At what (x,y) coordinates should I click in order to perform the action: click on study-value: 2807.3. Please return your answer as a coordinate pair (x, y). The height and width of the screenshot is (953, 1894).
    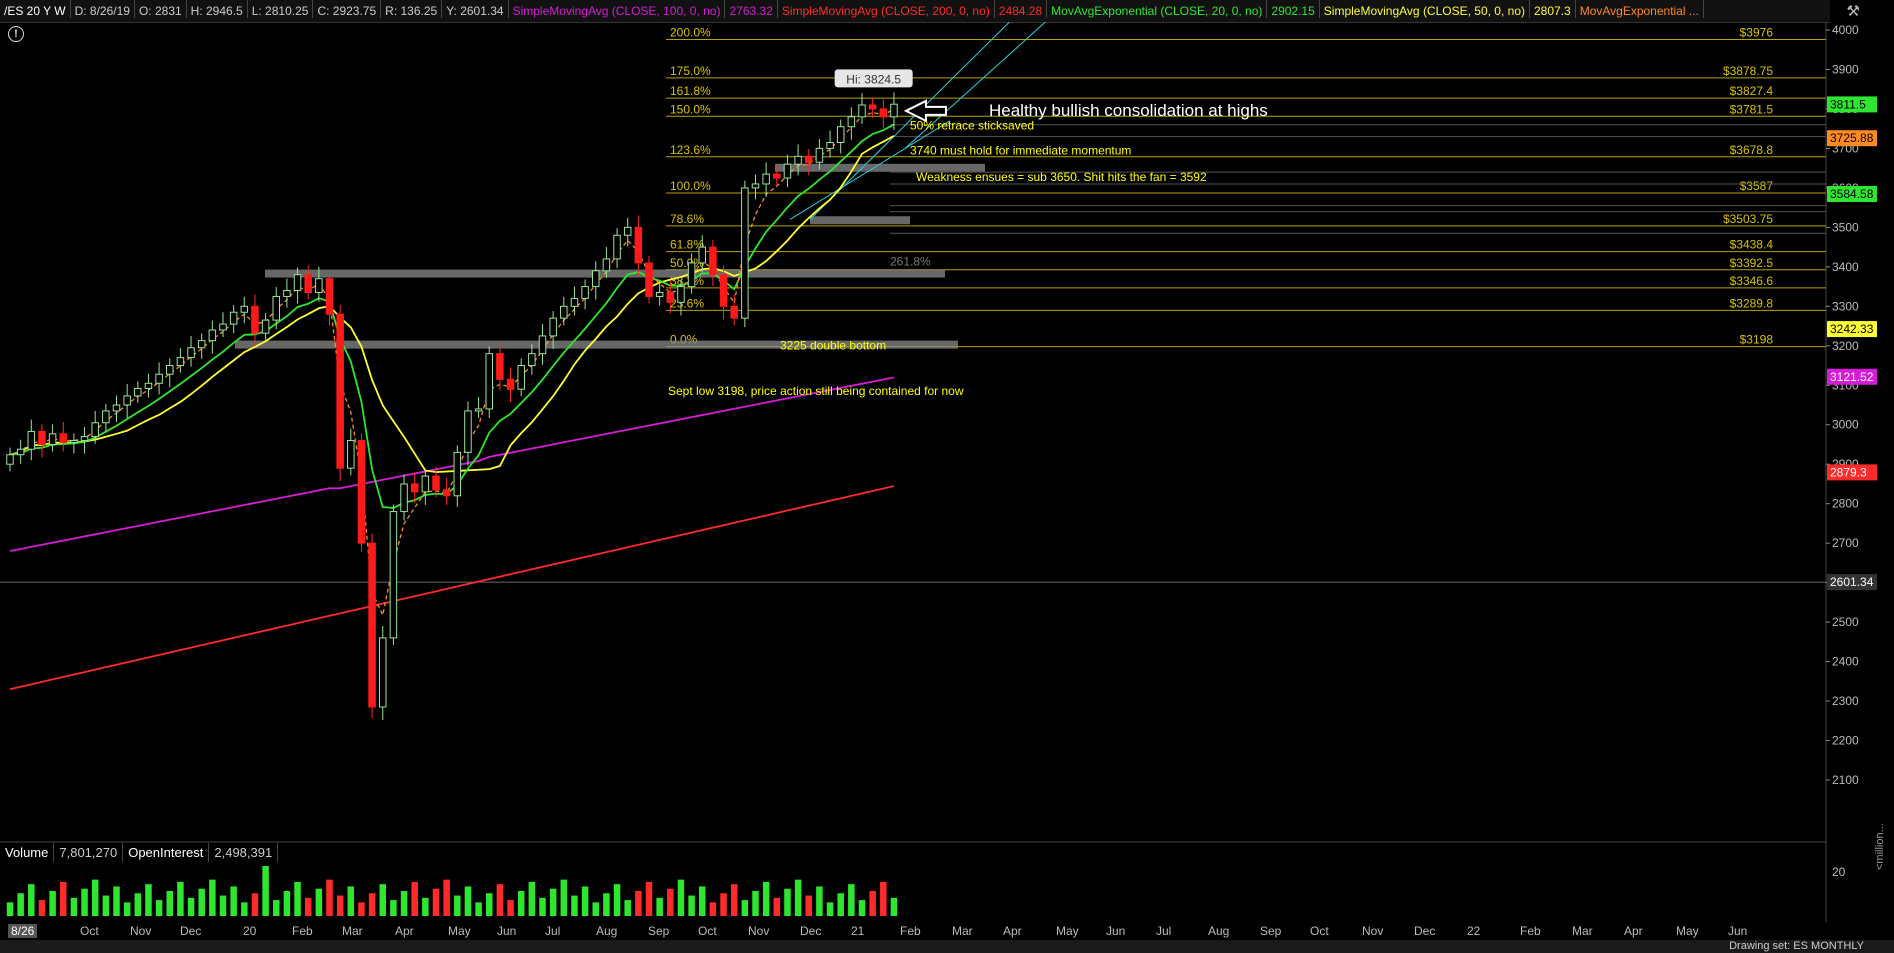
    Looking at the image, I should click on (1553, 9).